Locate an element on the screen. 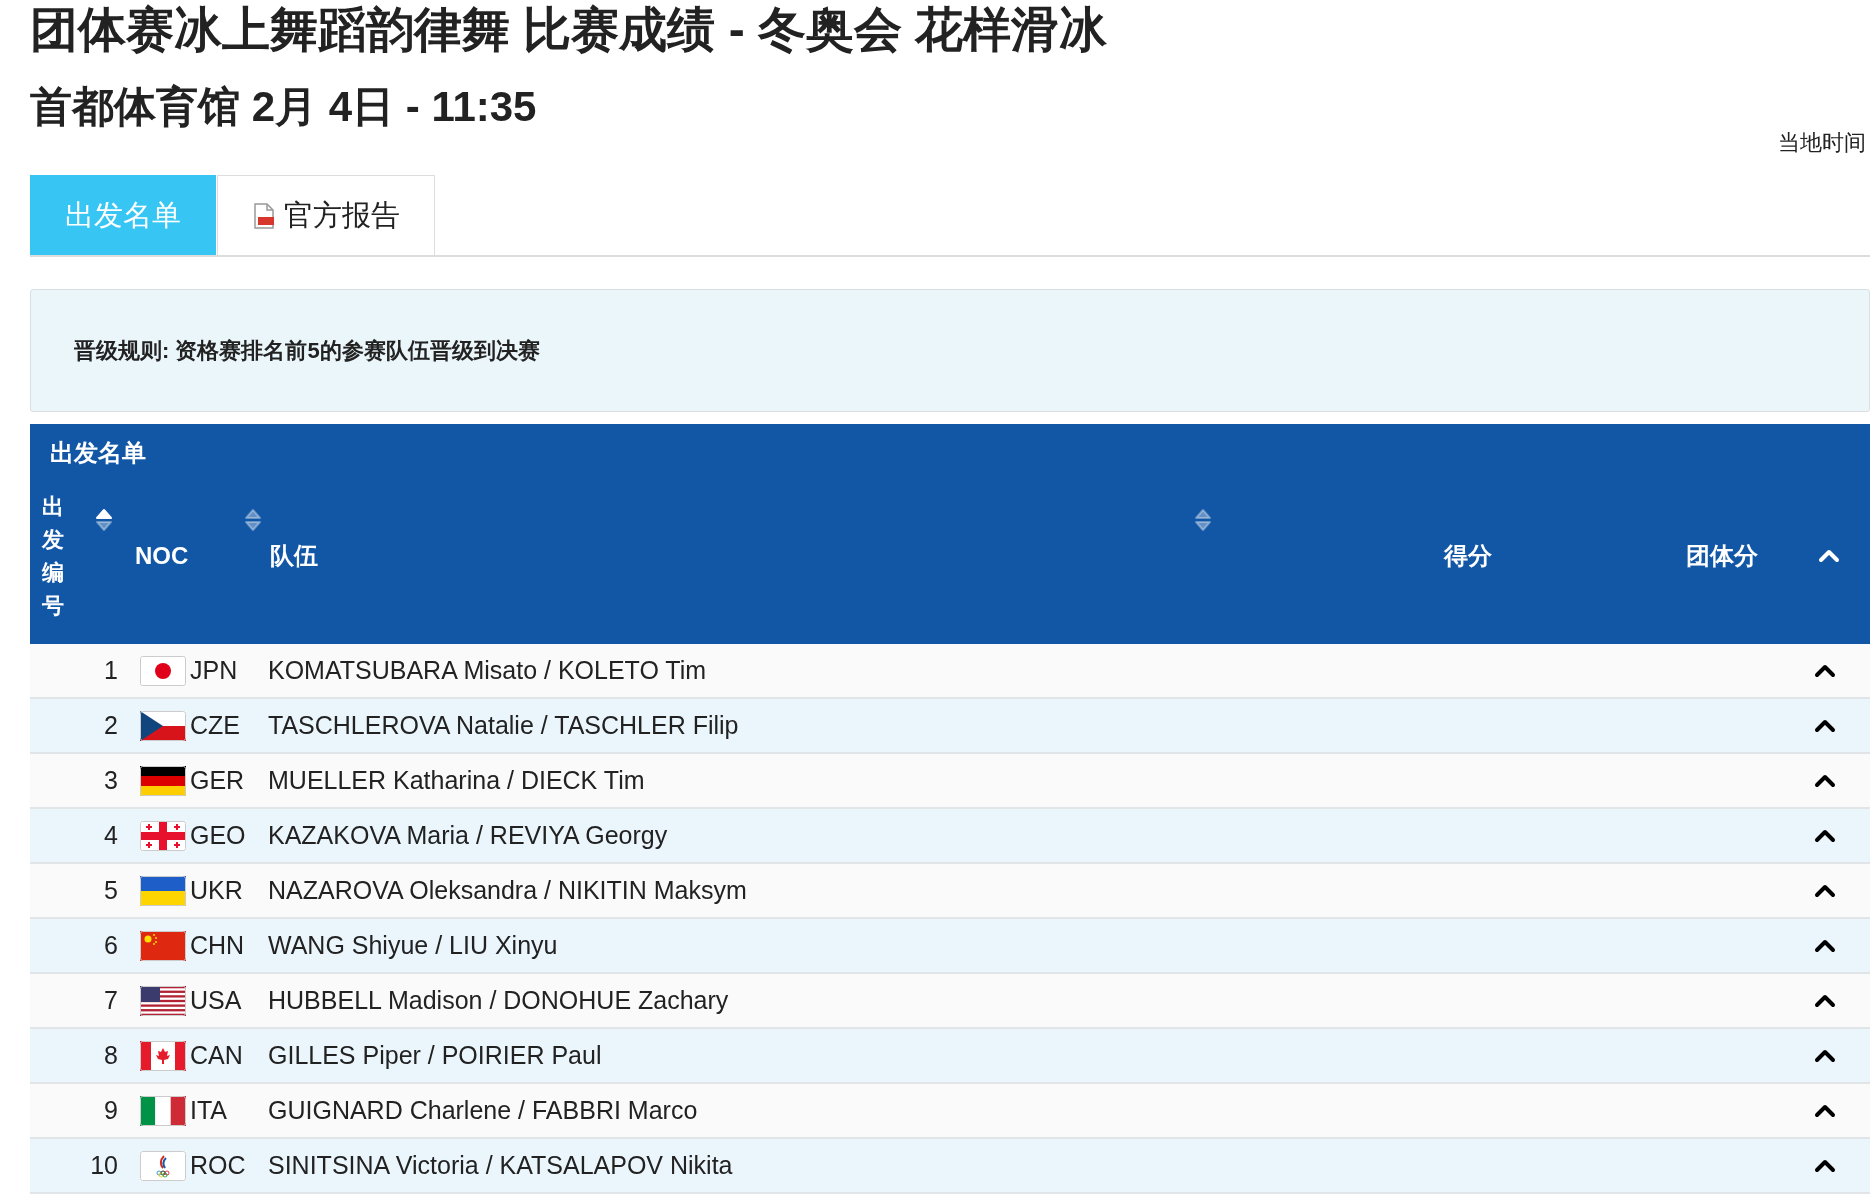  team-name: KAZAKOVA Maria / REVIYA Georgy is located at coordinates (468, 835).